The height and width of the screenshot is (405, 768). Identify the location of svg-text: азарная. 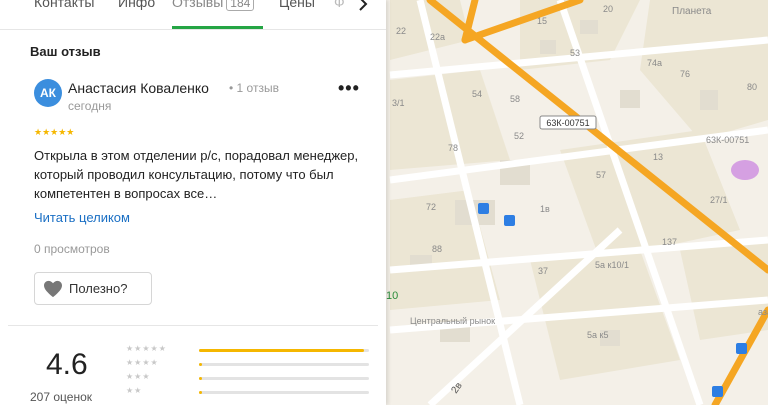
(763, 312).